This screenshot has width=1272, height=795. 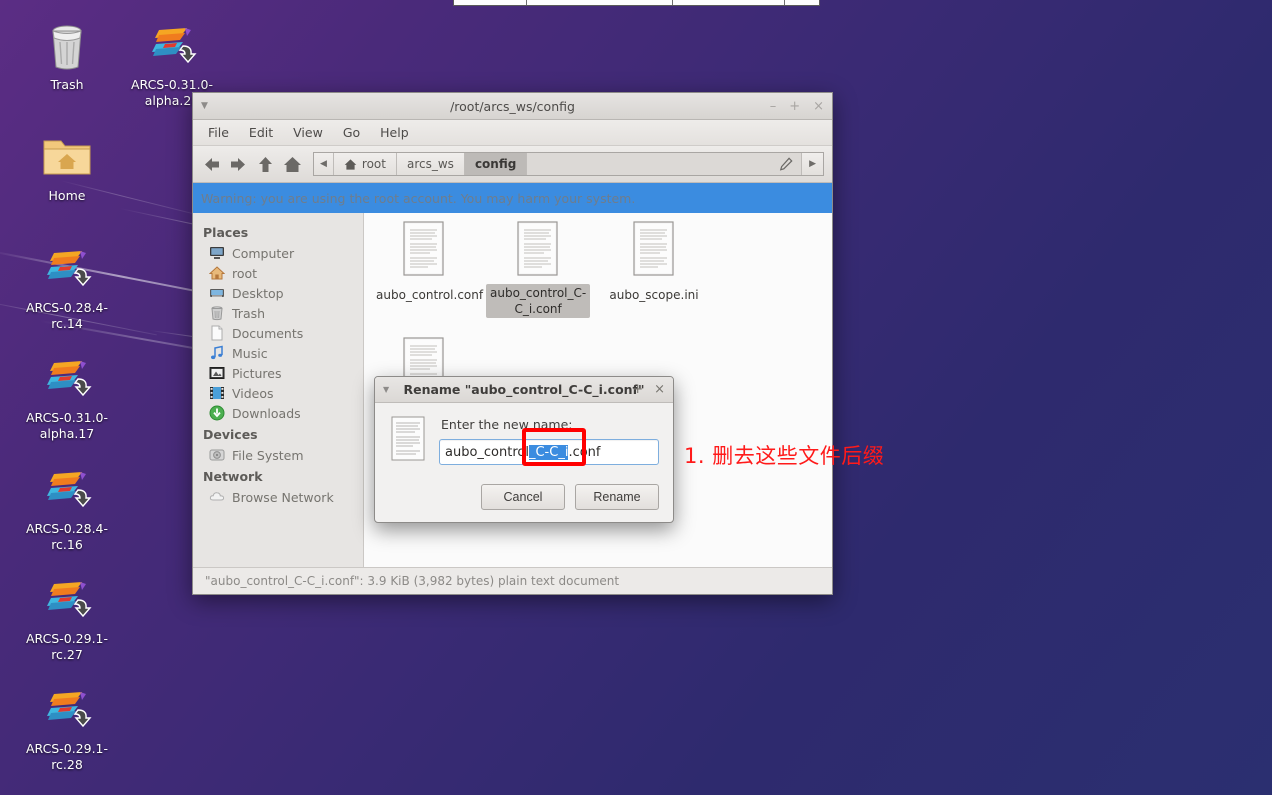 What do you see at coordinates (217, 455) in the screenshot?
I see `harddisk-icon` at bounding box center [217, 455].